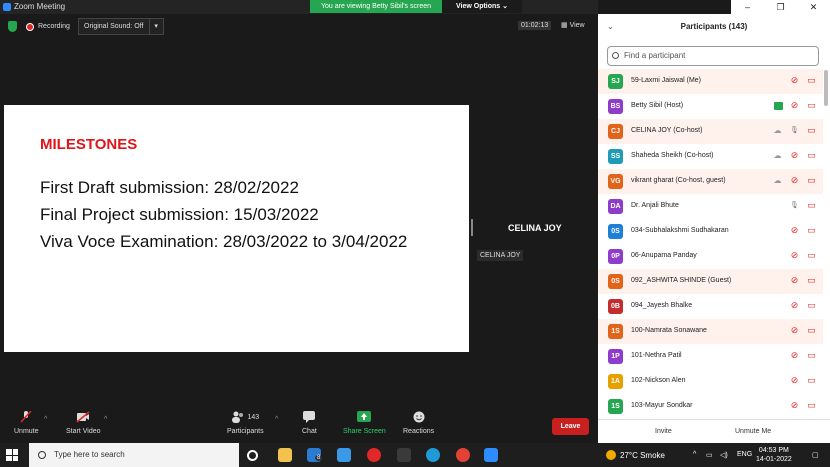  Describe the element at coordinates (667, 130) in the screenshot. I see `participant-name: CELINA JOY (Co-host)` at that location.